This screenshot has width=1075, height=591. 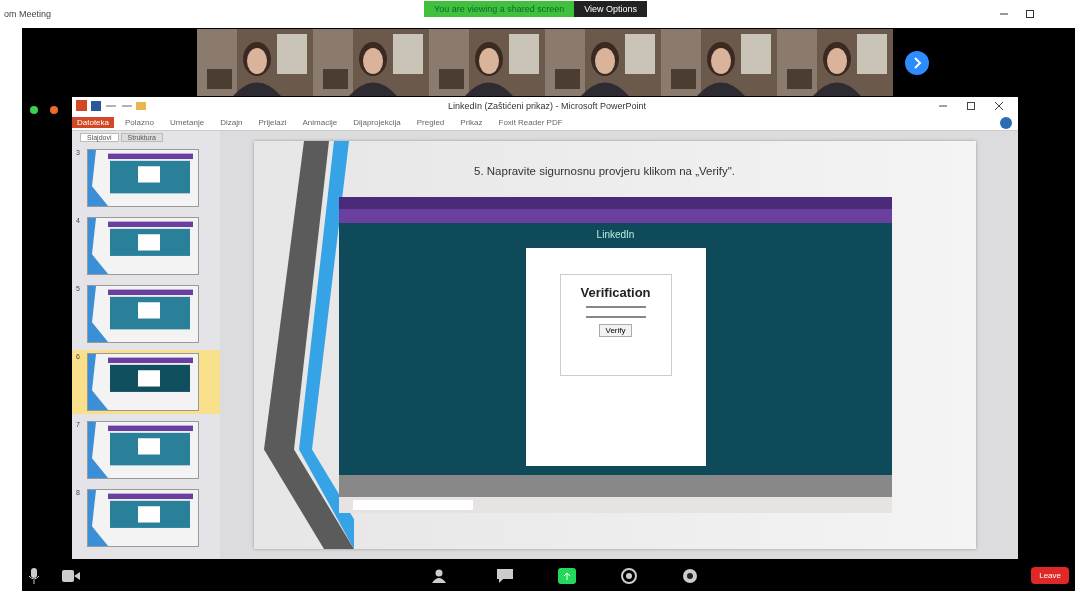 What do you see at coordinates (272, 122) in the screenshot?
I see `ribbon-tab: Prijelazi` at bounding box center [272, 122].